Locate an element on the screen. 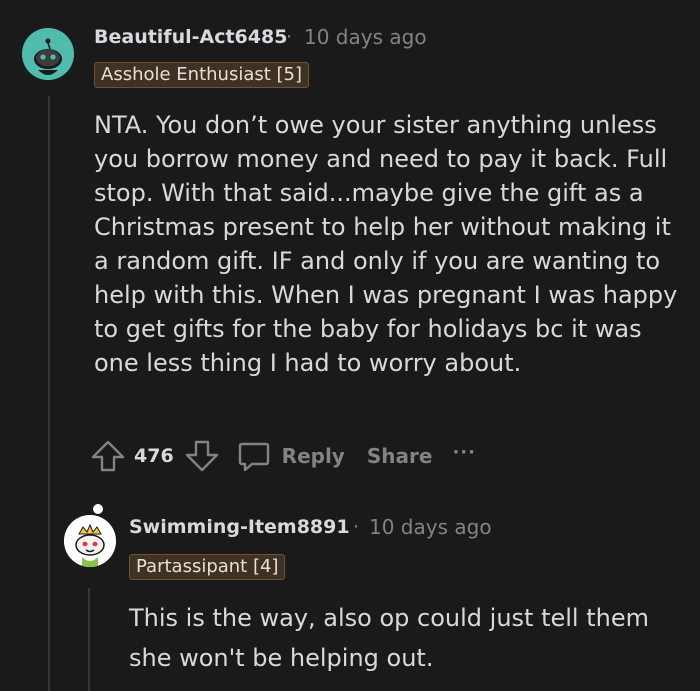  upvote-button is located at coordinates (108, 456).